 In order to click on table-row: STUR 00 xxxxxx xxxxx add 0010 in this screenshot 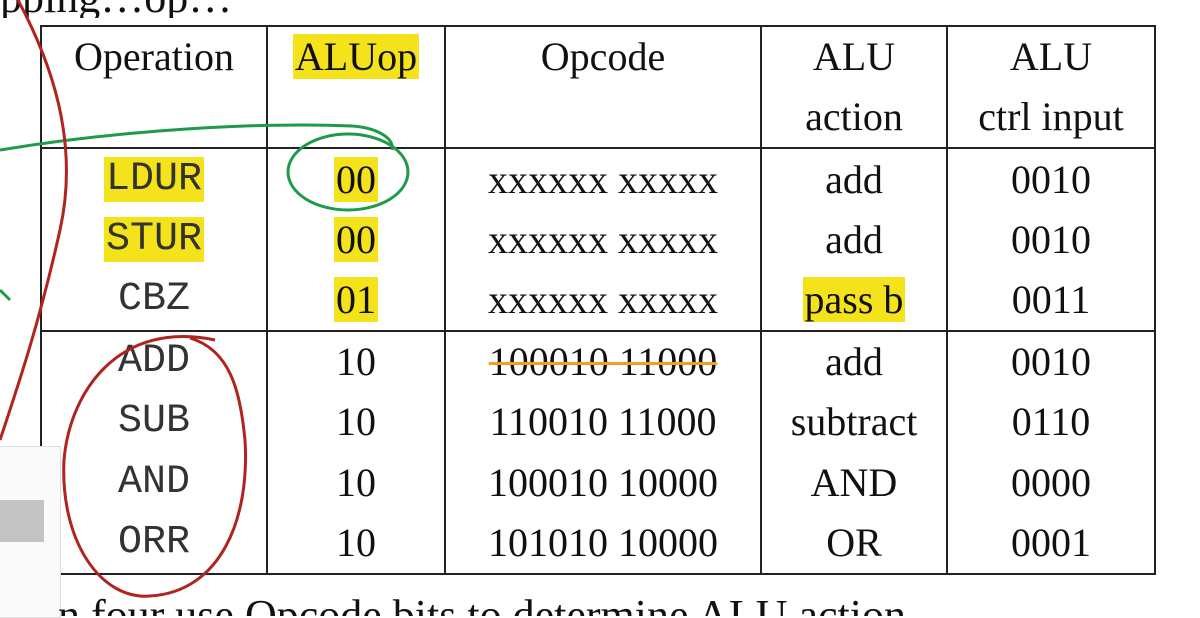, I will do `click(598, 239)`.